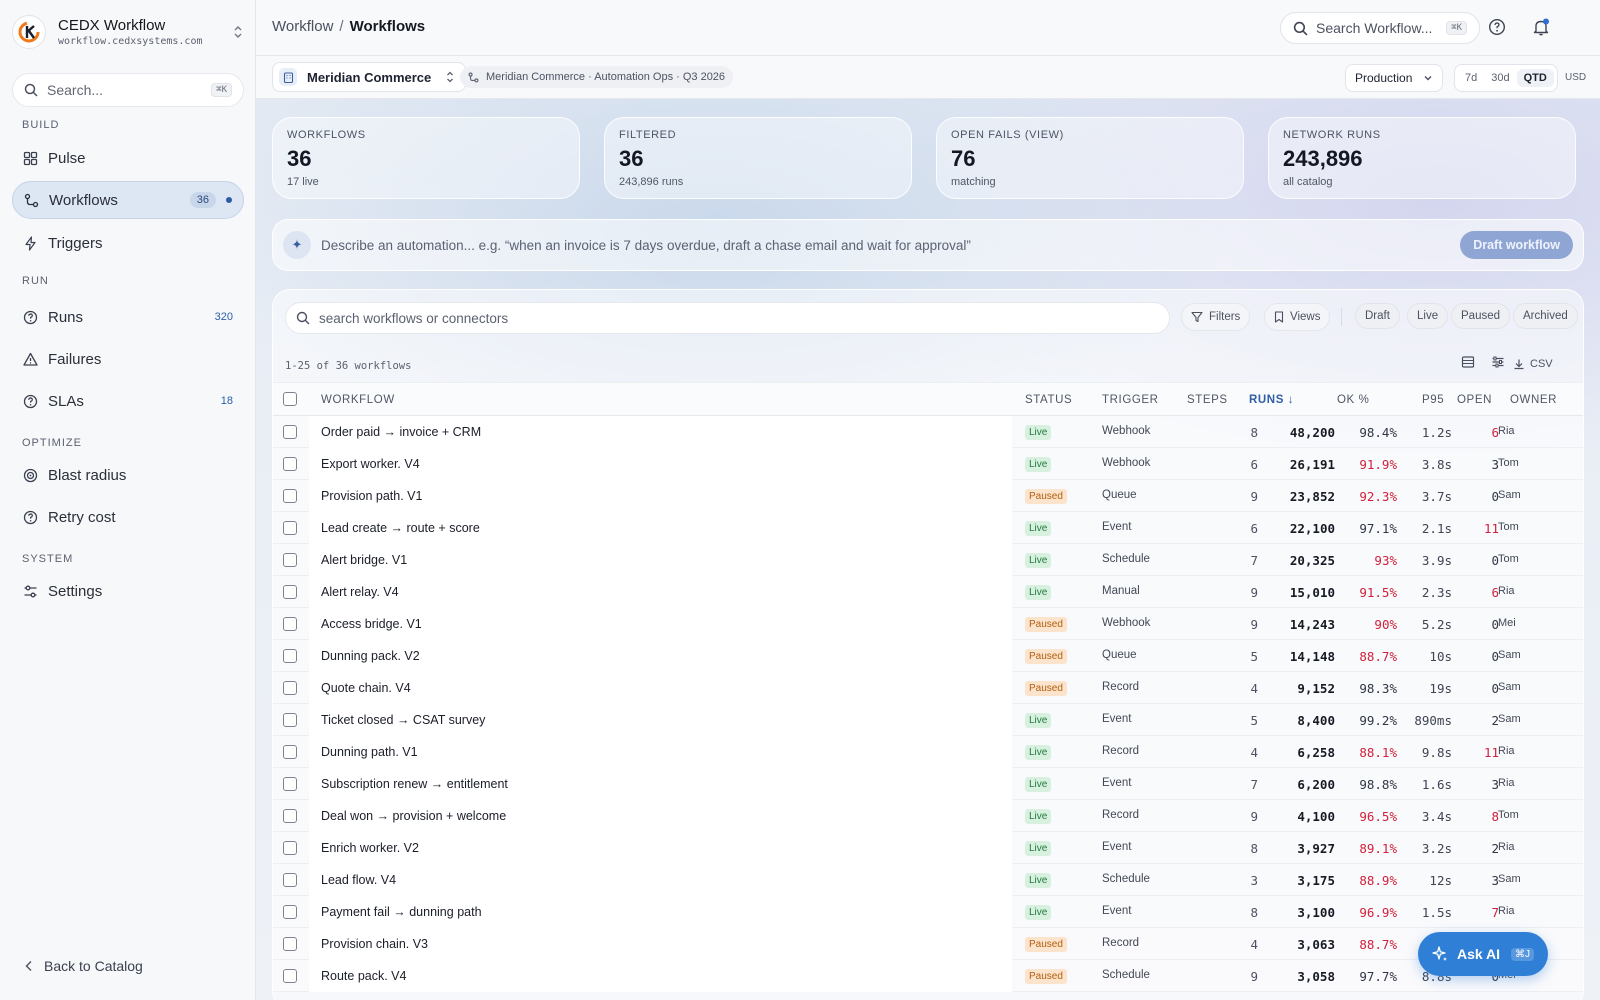 The height and width of the screenshot is (1000, 1600). What do you see at coordinates (403, 720) in the screenshot?
I see `workflow-name: Ticket closed → CSAT survey` at bounding box center [403, 720].